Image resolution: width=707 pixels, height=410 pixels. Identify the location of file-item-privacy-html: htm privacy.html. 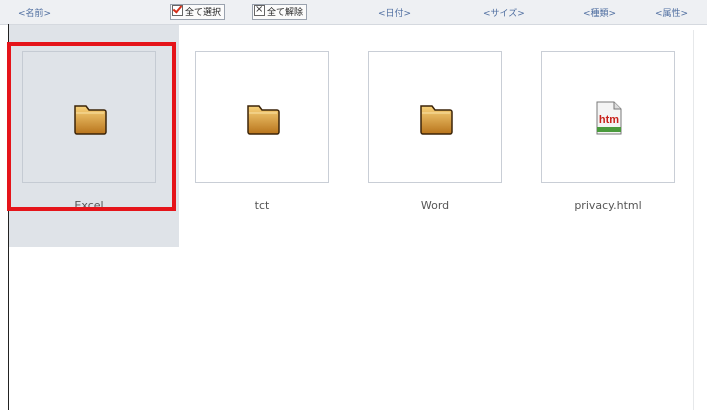
(613, 136).